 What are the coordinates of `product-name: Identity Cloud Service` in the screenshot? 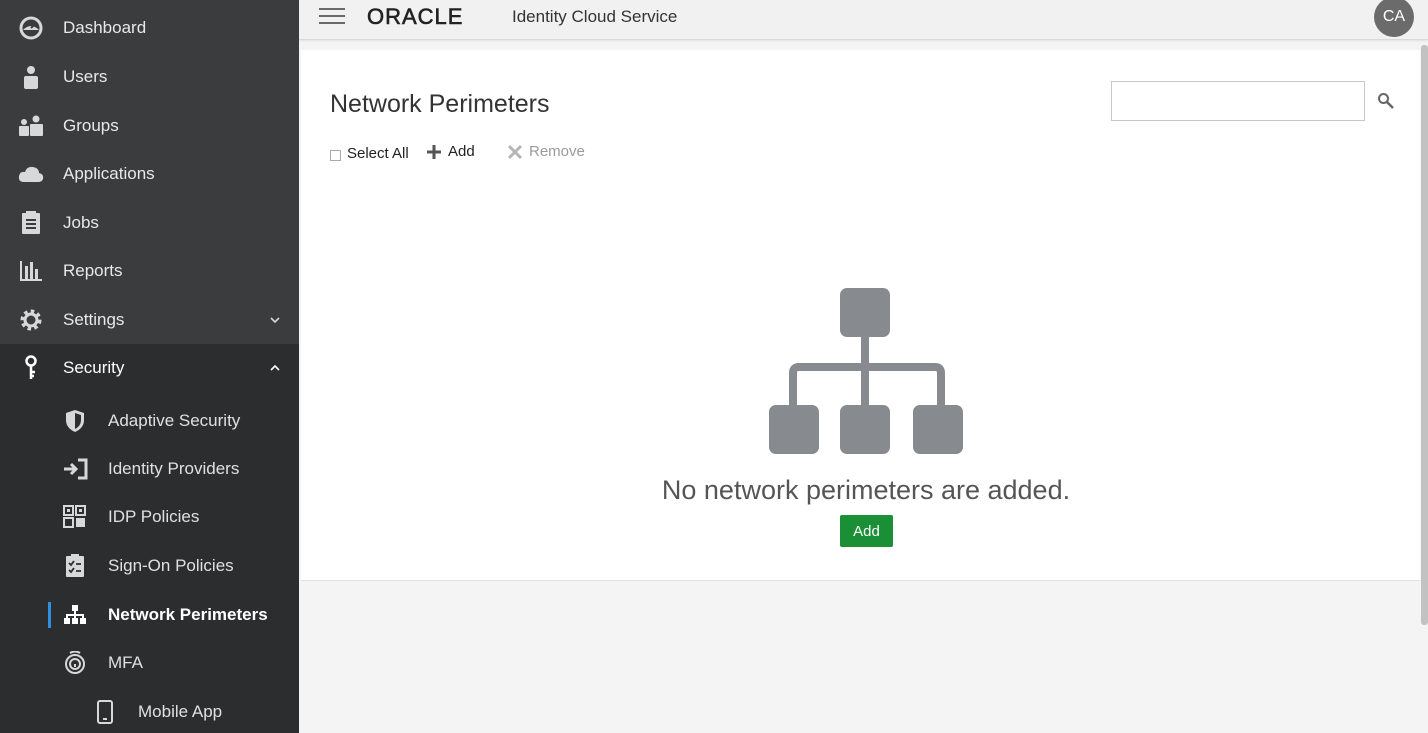 It's located at (595, 16).